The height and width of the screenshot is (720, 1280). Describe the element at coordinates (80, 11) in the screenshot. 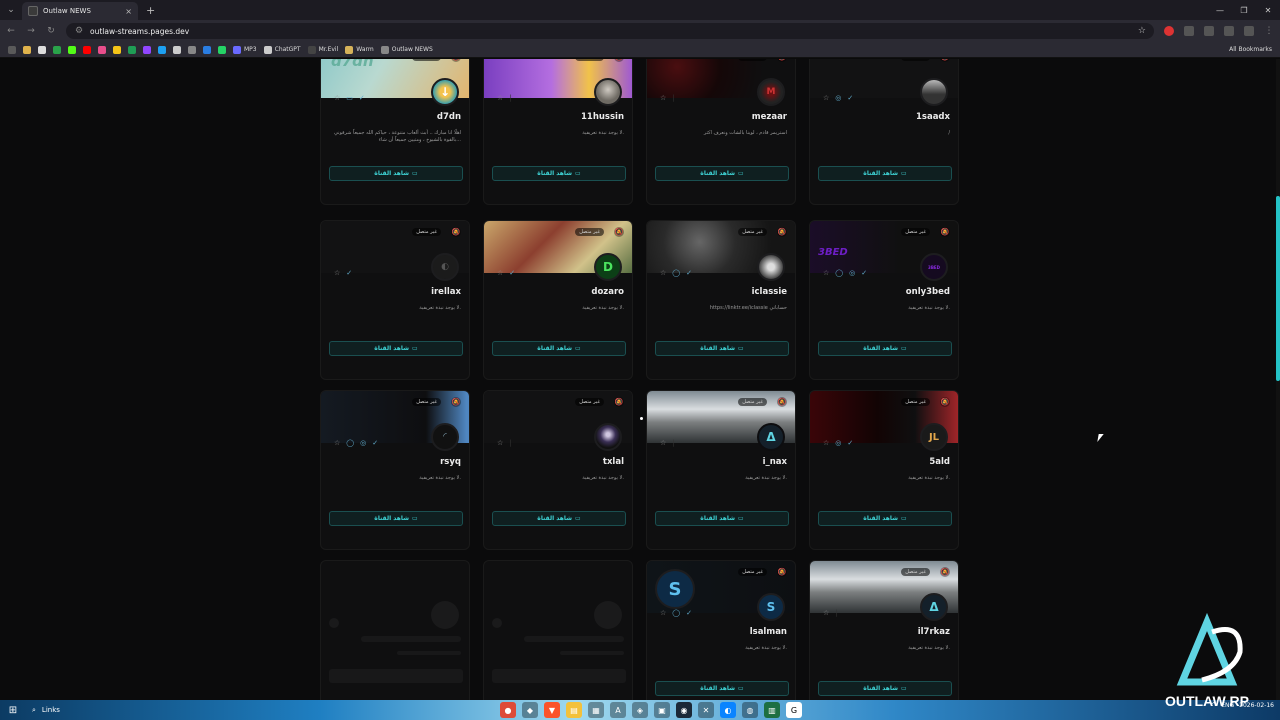

I see `tab-outlaw-news: Outlaw NEWS ×` at that location.